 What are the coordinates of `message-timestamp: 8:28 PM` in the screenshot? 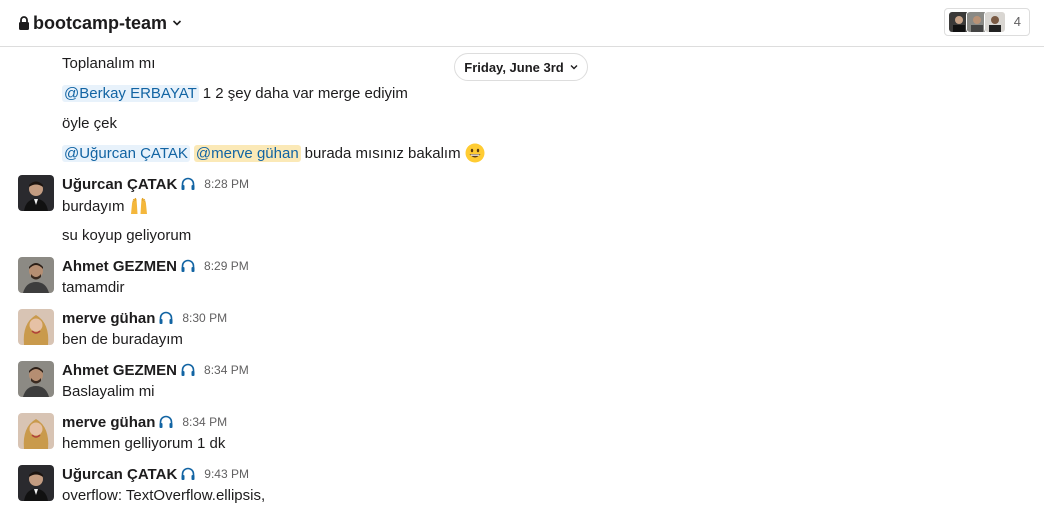 It's located at (226, 184).